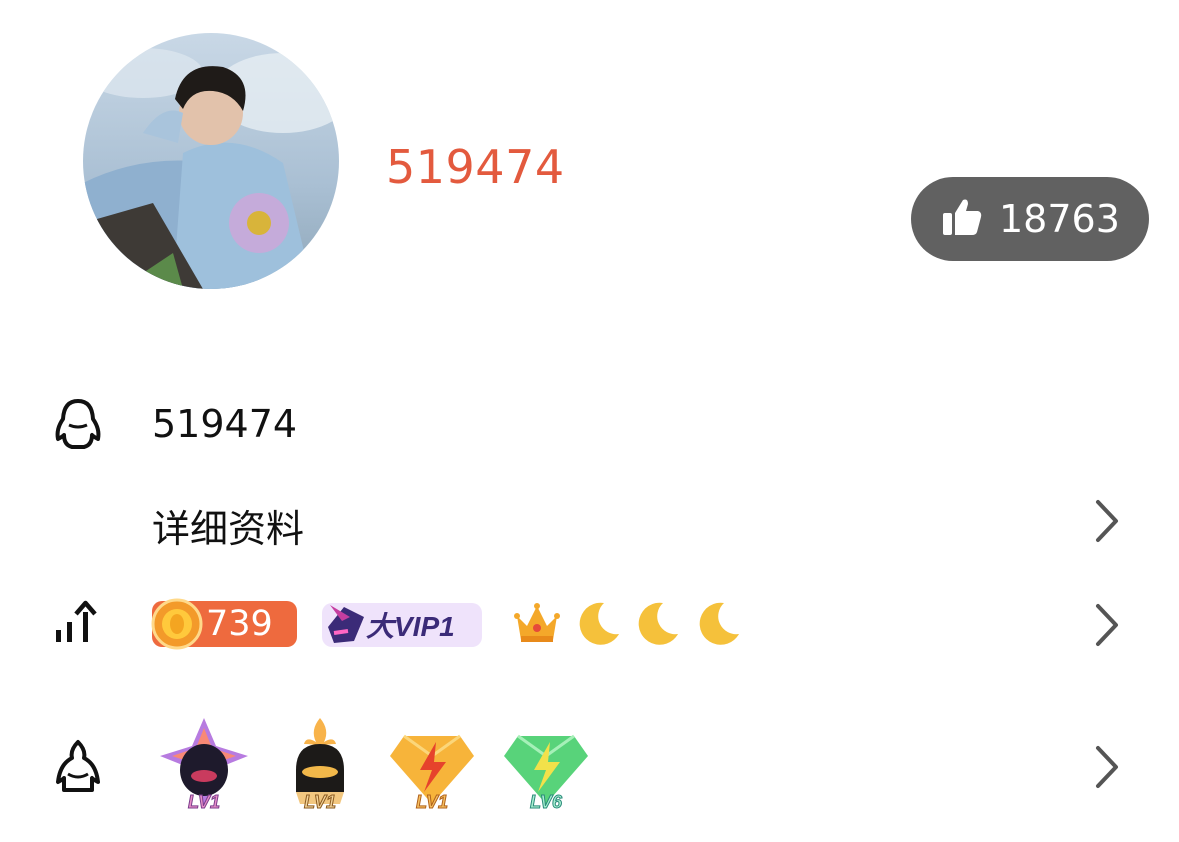  Describe the element at coordinates (211, 161) in the screenshot. I see `avatar` at that location.